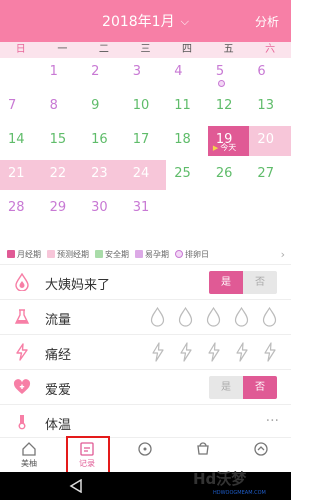 The height and width of the screenshot is (500, 320). I want to click on calendar-day: 13, so click(270, 107).